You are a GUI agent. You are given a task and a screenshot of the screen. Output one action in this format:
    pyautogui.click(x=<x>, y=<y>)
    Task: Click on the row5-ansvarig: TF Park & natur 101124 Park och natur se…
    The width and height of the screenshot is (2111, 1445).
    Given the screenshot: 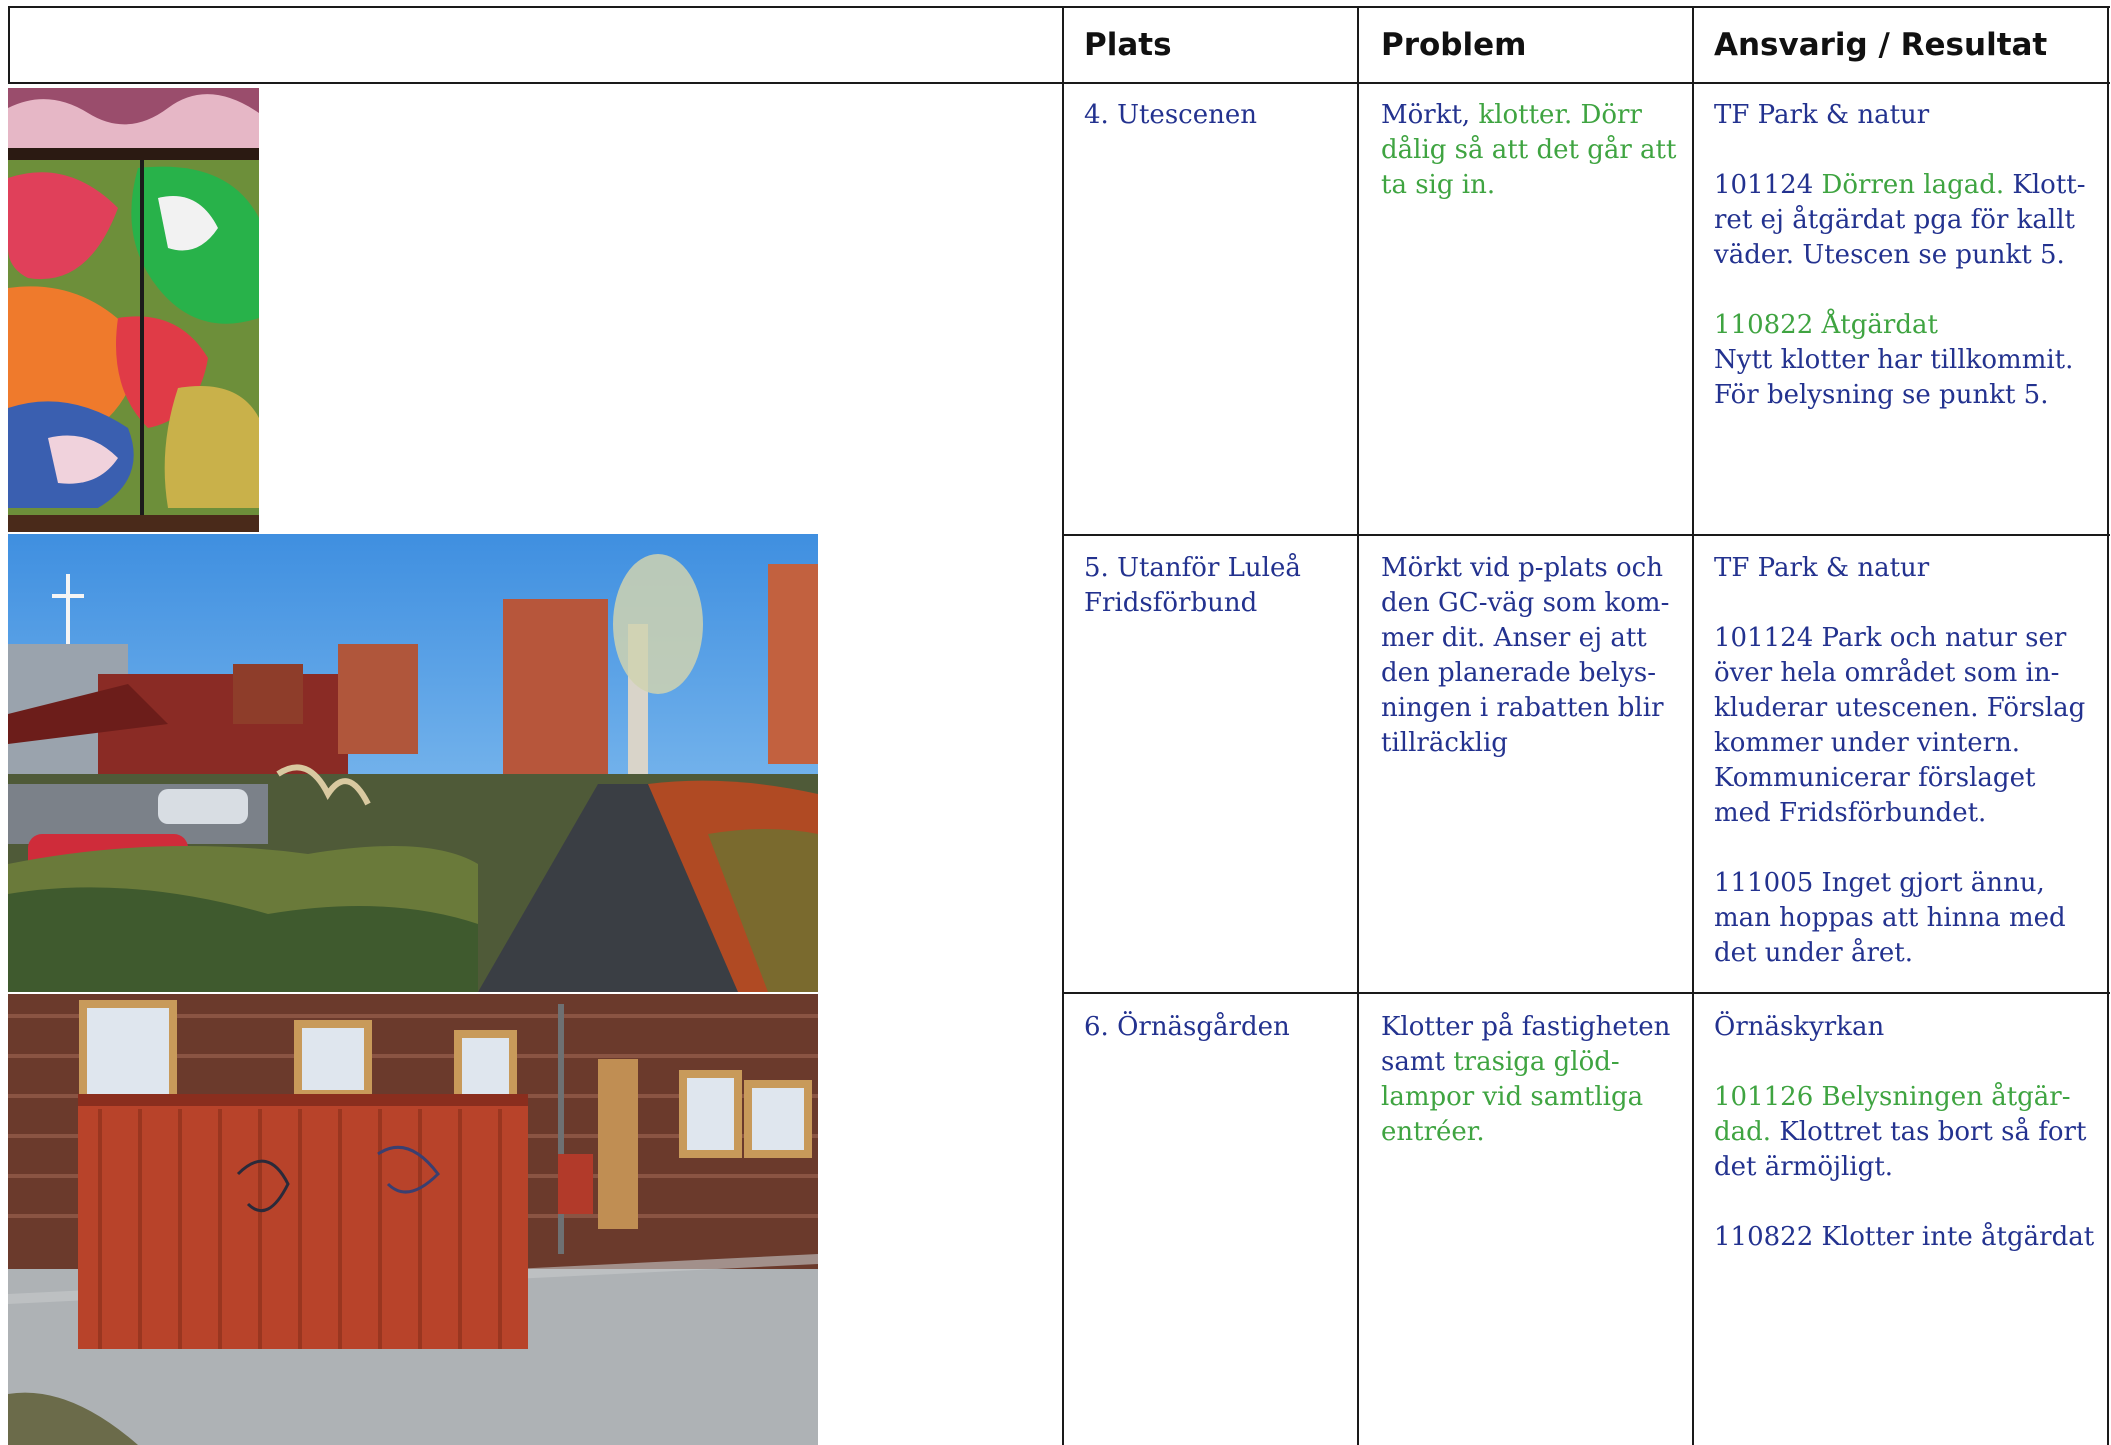 What is the action you would take?
    pyautogui.click(x=1906, y=761)
    